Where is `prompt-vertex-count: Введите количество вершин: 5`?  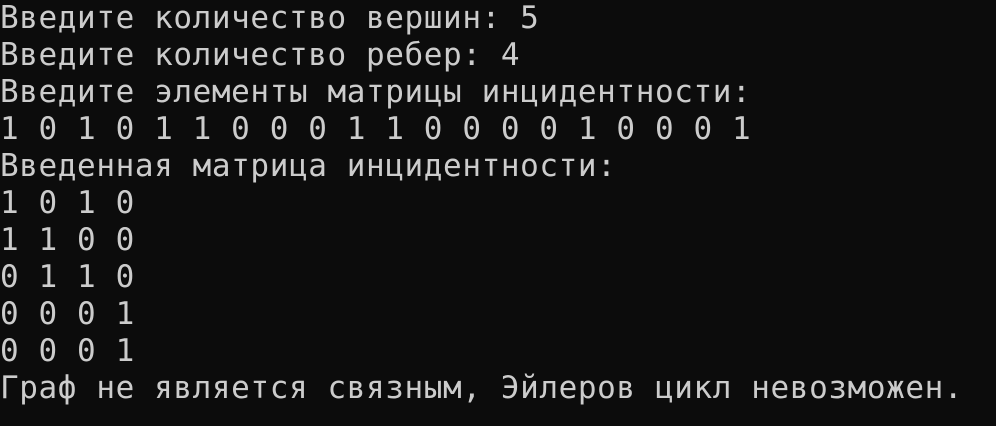 prompt-vertex-count: Введите количество вершин: 5 is located at coordinates (270, 18).